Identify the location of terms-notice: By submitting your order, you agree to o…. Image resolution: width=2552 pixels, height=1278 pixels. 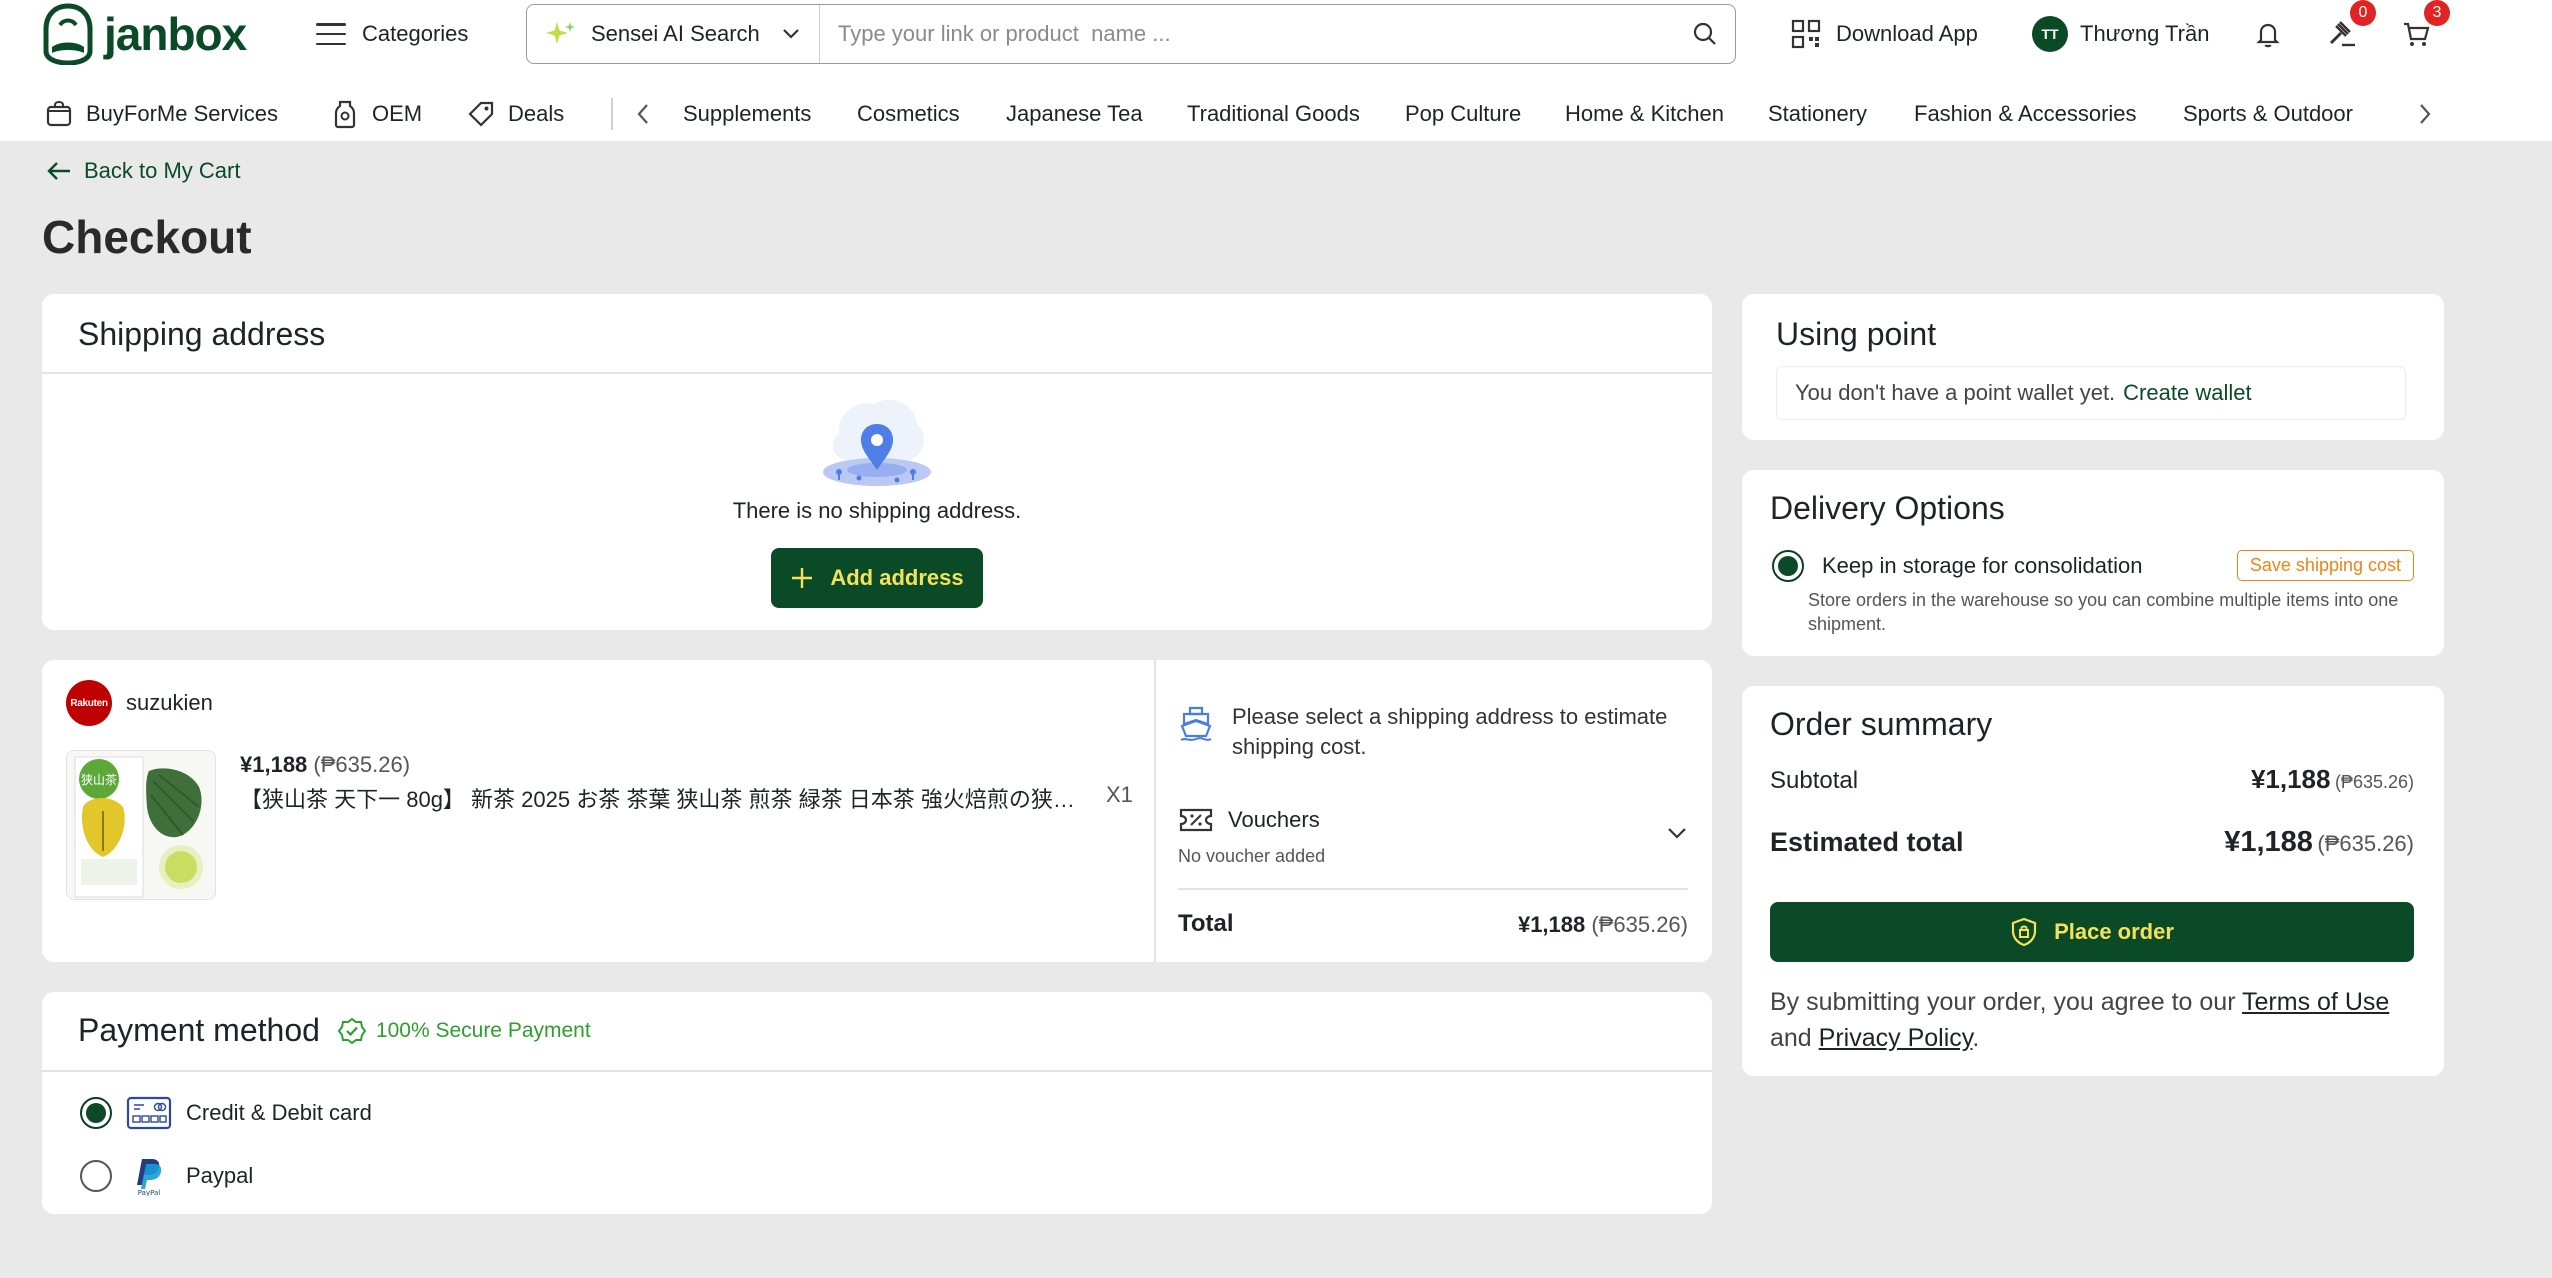
(2095, 1020).